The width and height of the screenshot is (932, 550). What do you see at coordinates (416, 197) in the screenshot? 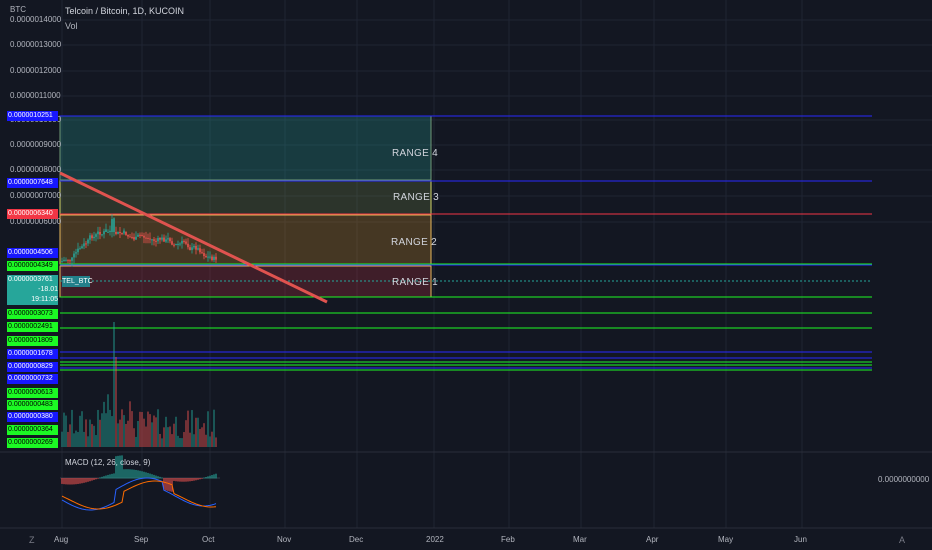
I see `range-3-label: RANGE 3` at bounding box center [416, 197].